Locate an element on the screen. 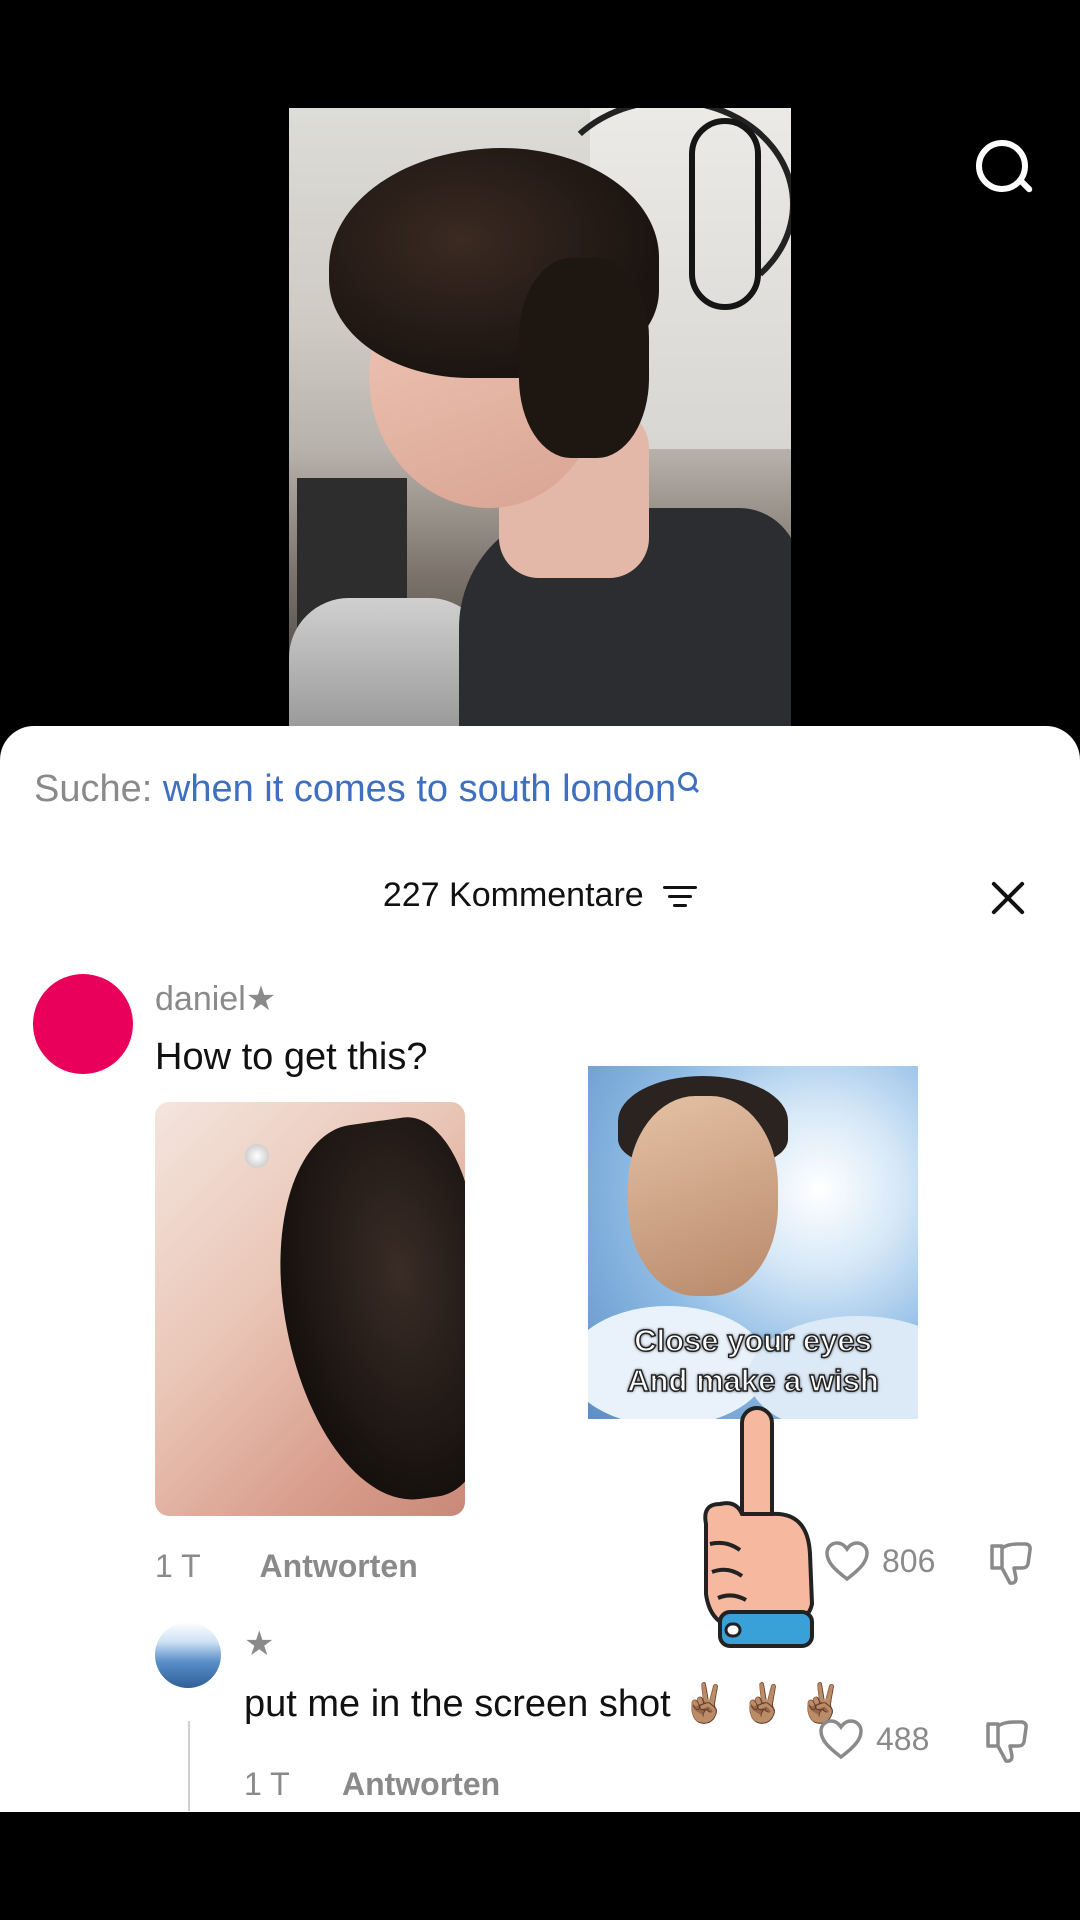 Image resolution: width=1080 pixels, height=1920 pixels. comments-header: 227 Kommentare is located at coordinates (540, 901).